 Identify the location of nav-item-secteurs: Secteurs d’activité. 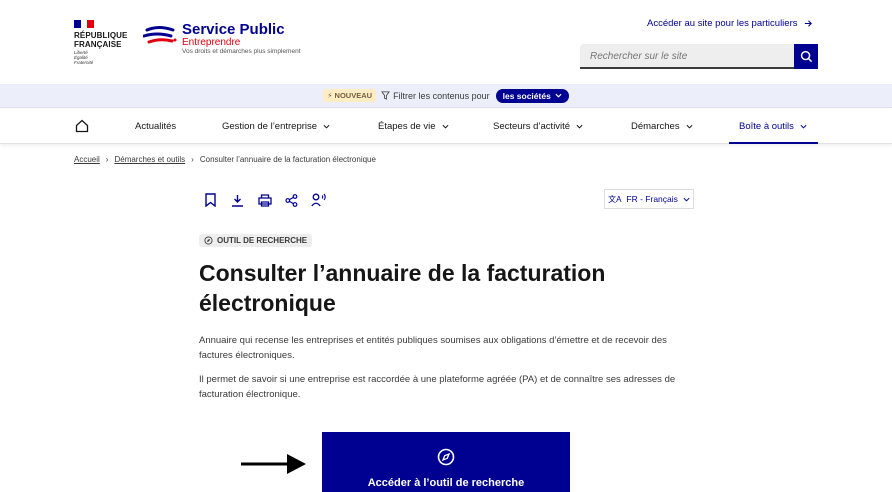
(538, 126).